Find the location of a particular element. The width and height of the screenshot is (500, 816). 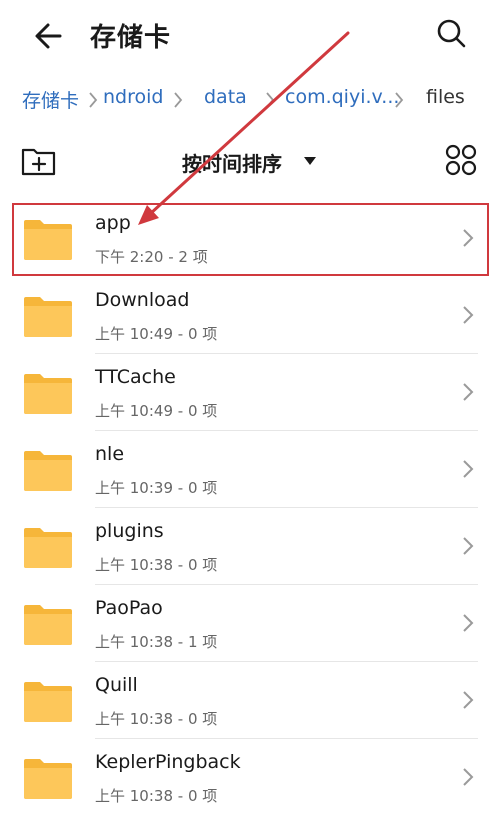

file-name: Download is located at coordinates (142, 300).